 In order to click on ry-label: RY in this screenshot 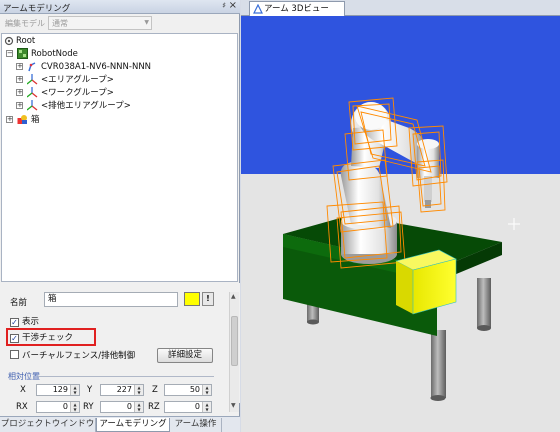, I will do `click(88, 407)`.